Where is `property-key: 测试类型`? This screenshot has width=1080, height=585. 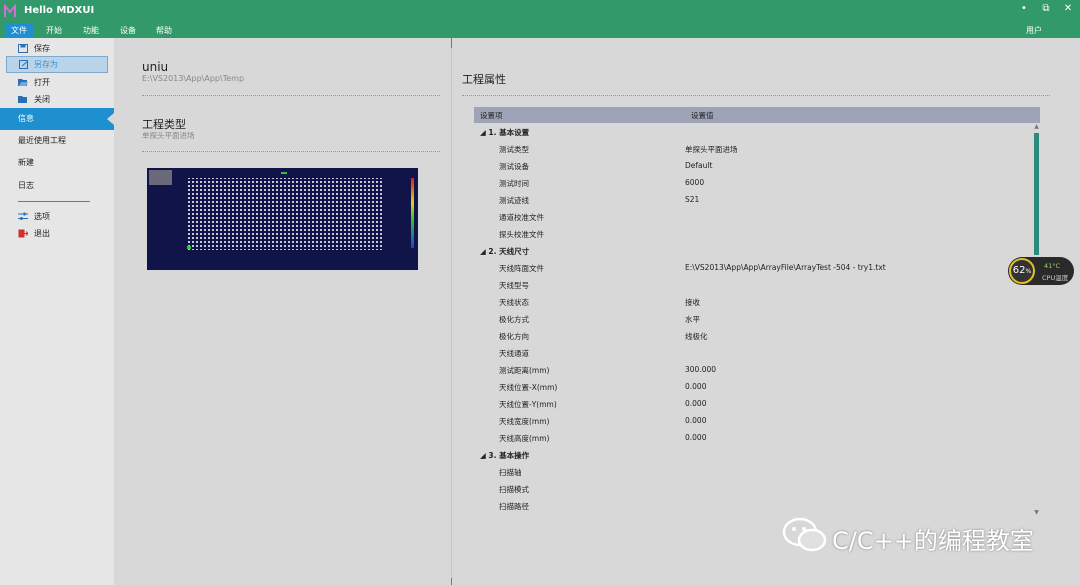 property-key: 测试类型 is located at coordinates (514, 149).